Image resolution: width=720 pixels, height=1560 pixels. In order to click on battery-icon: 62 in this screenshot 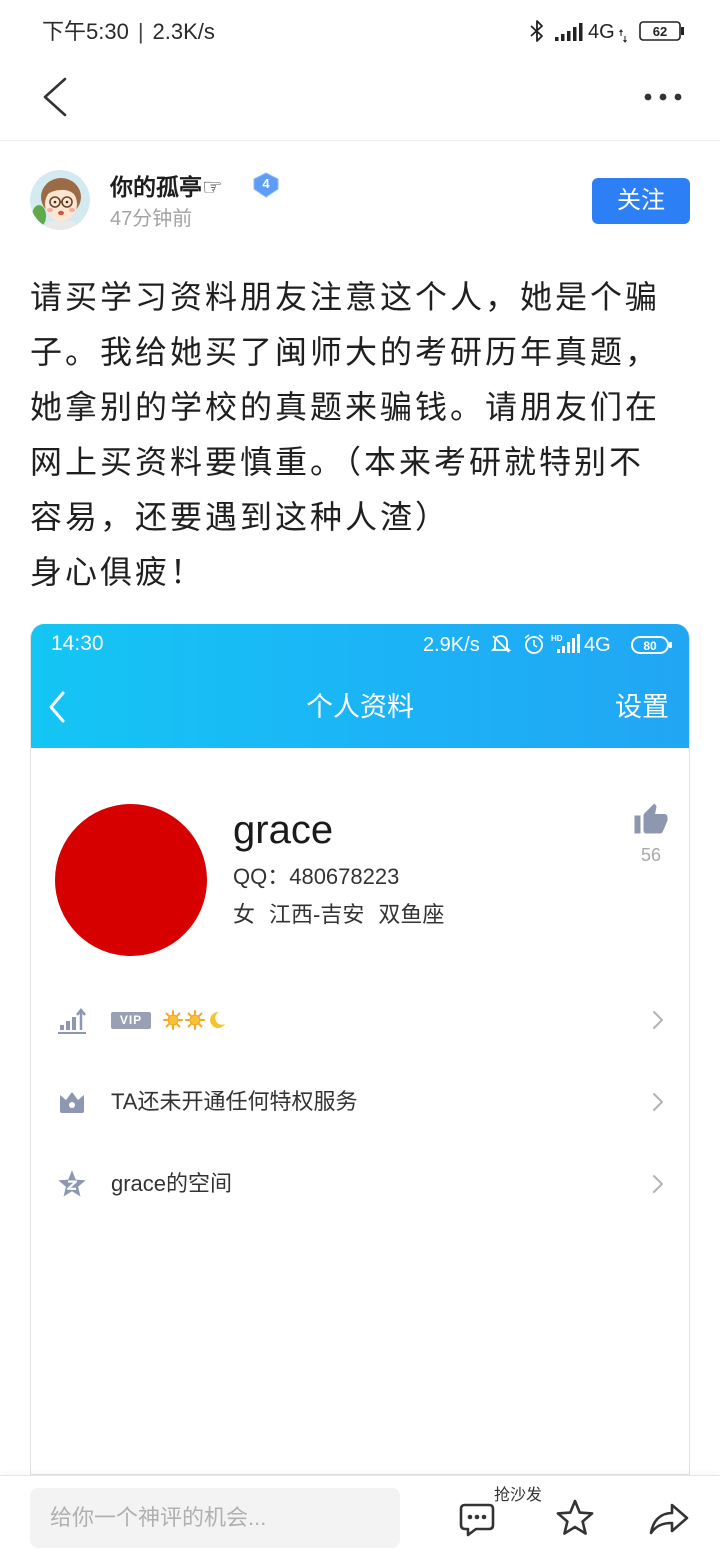, I will do `click(661, 31)`.